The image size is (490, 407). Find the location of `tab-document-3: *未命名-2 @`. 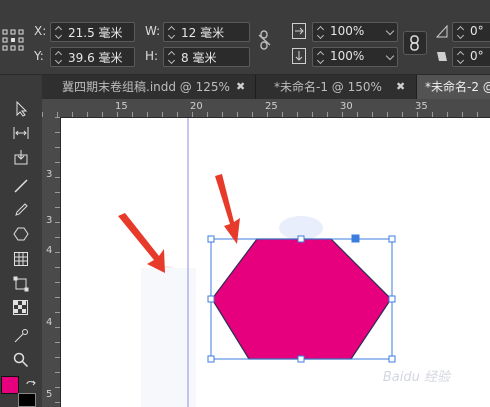

tab-document-3: *未命名-2 @ is located at coordinates (453, 87).